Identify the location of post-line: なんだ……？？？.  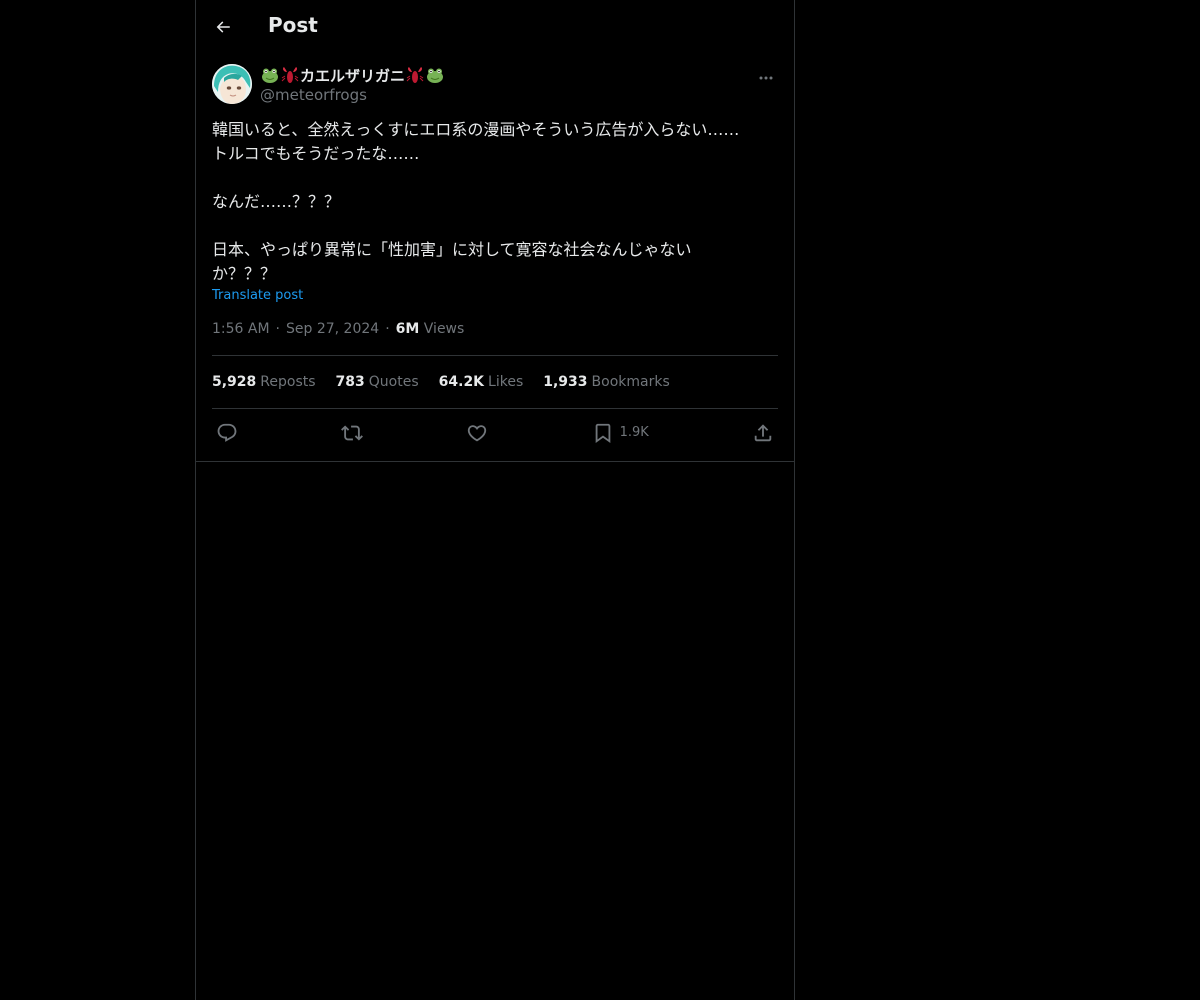
(276, 201).